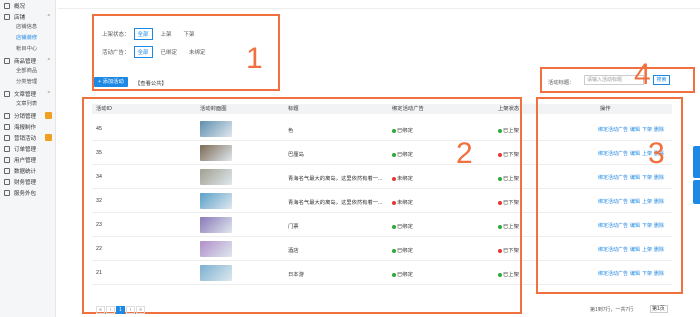  I want to click on sidebar-group: 财务管理, so click(27, 181).